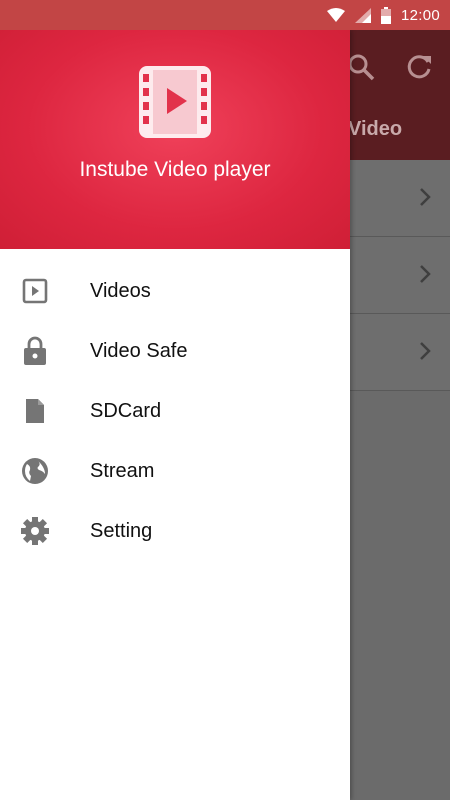 The image size is (450, 800). I want to click on menu-label: Videos, so click(120, 290).